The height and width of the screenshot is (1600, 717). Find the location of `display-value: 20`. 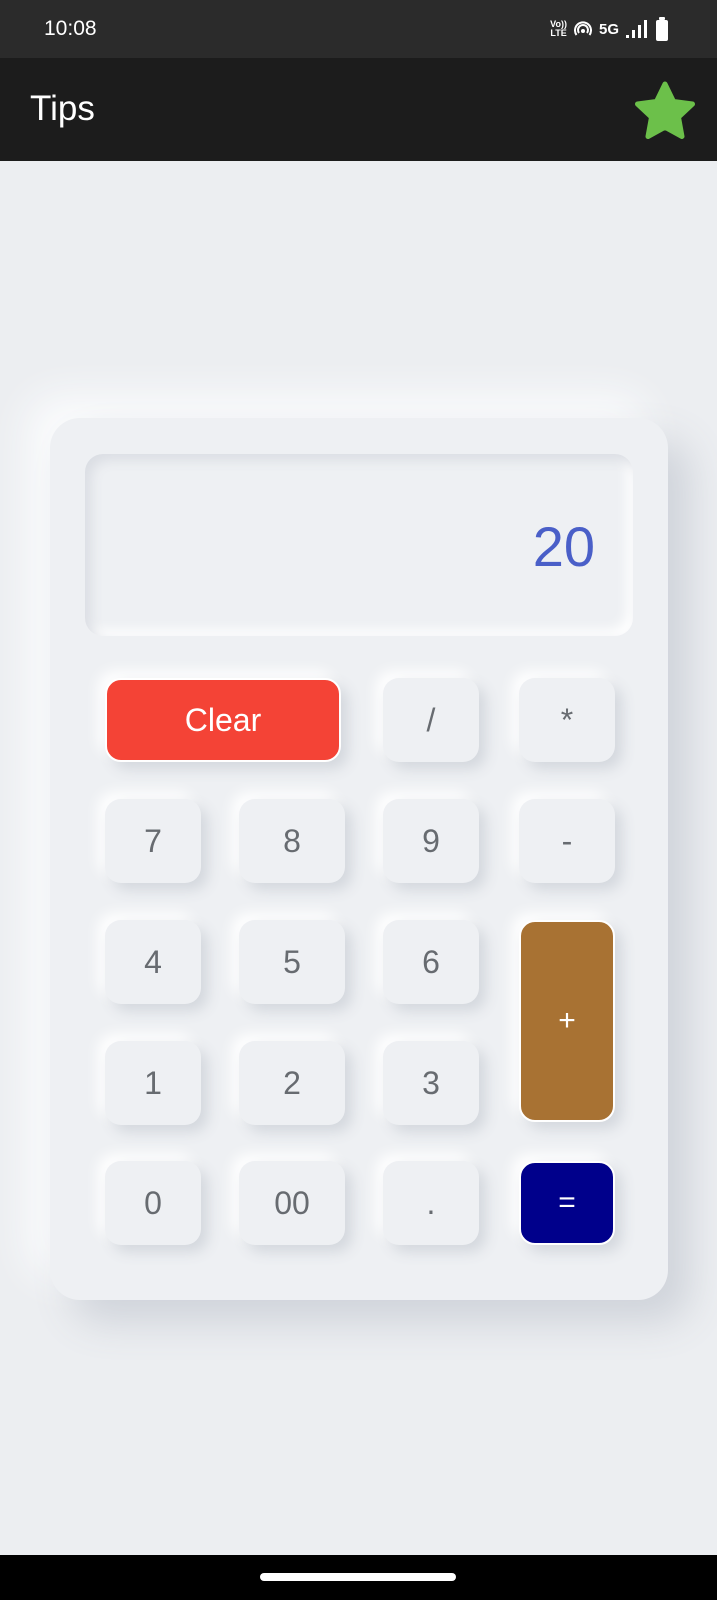

display-value: 20 is located at coordinates (563, 546).